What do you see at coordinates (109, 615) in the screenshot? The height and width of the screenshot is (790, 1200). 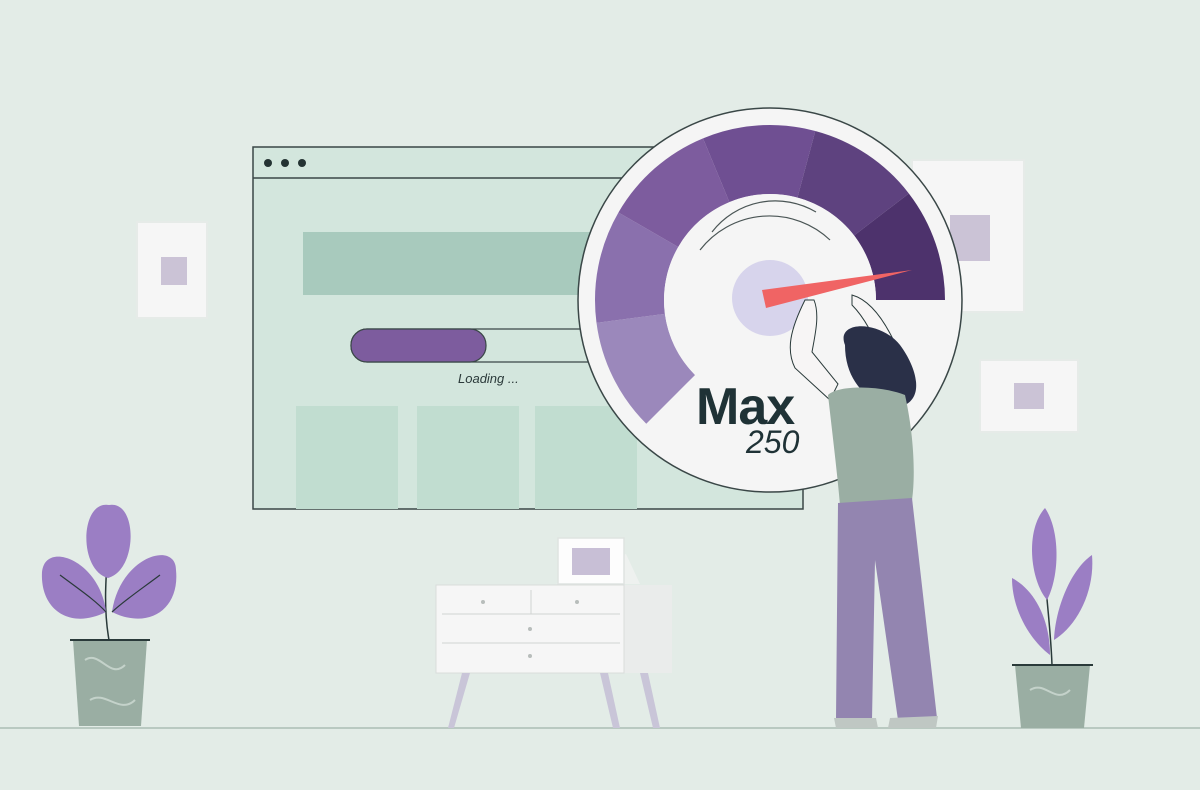 I see `potted-plant-left` at bounding box center [109, 615].